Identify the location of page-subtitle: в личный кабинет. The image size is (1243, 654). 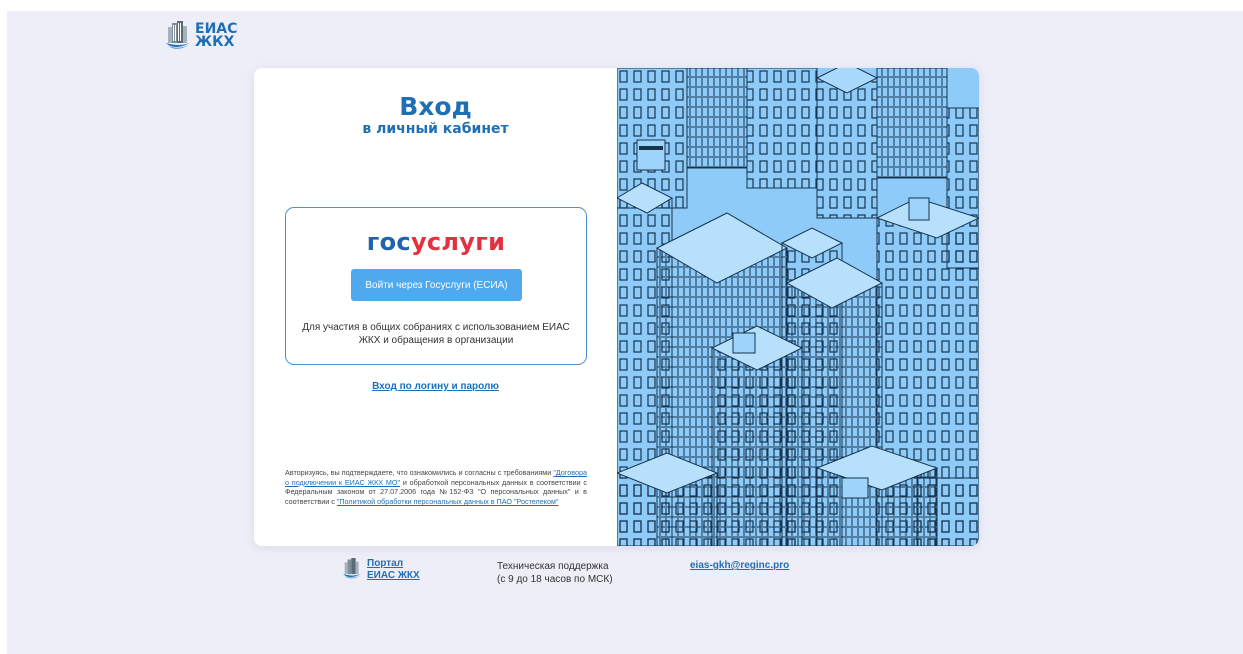
(435, 129).